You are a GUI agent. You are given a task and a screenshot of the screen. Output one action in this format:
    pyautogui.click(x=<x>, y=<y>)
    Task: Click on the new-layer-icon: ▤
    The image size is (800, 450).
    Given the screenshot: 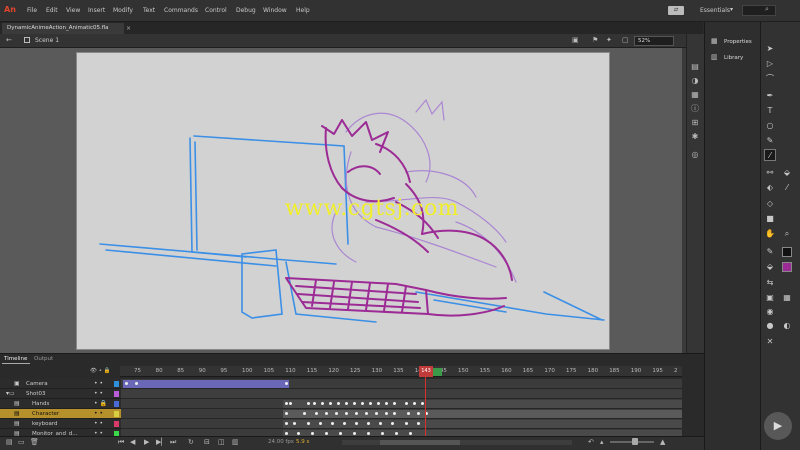 What is the action you would take?
    pyautogui.click(x=9, y=442)
    